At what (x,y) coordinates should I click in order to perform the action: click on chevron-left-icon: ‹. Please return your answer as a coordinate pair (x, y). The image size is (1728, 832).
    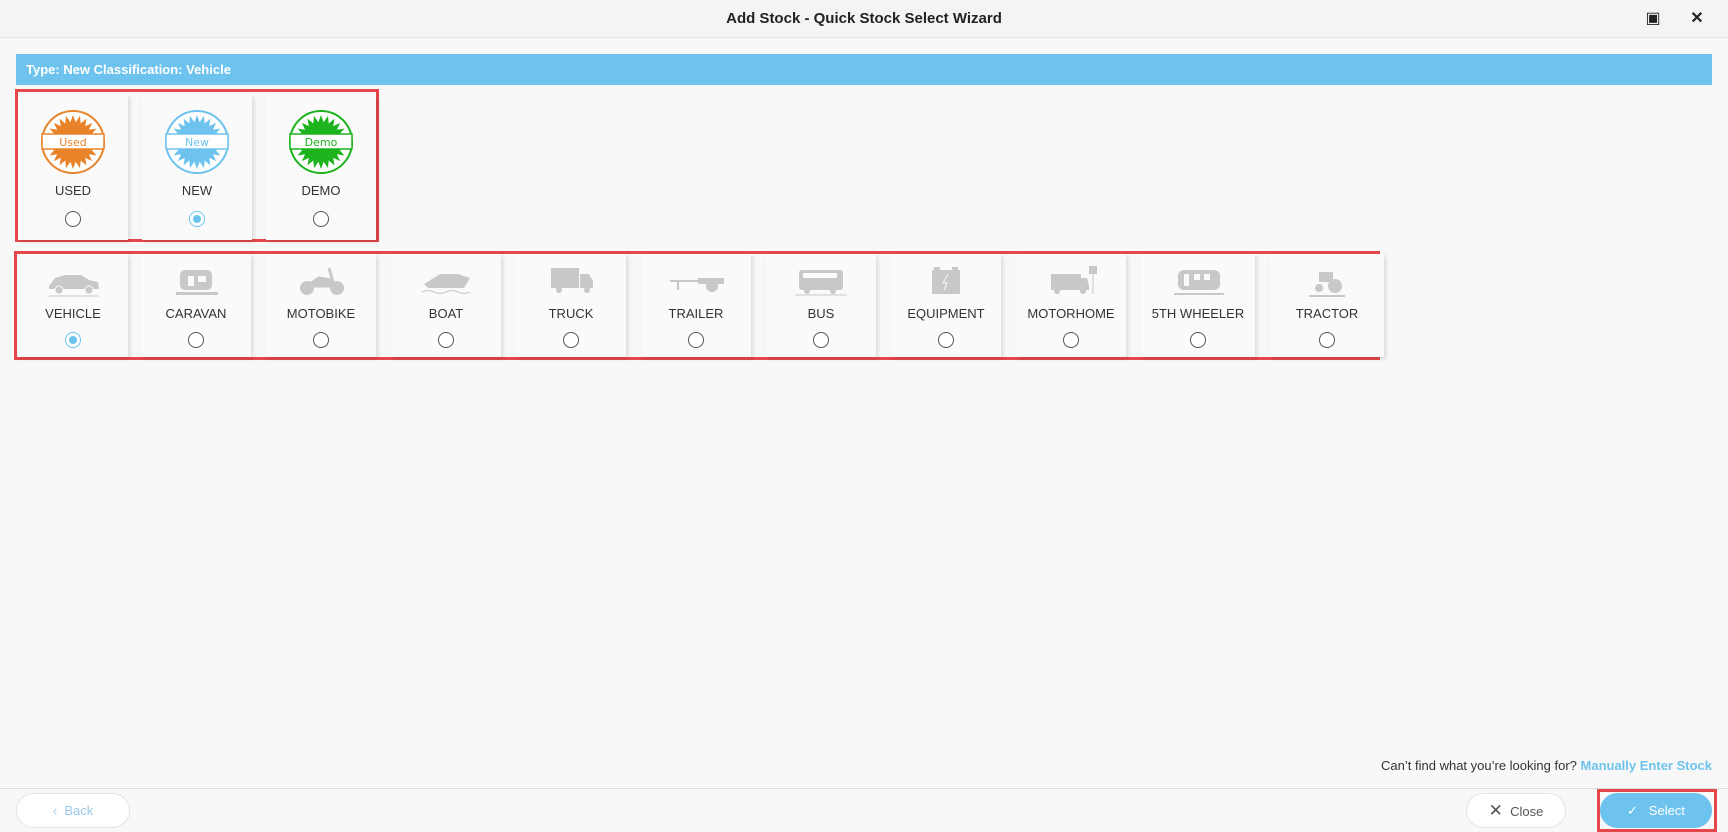
    Looking at the image, I should click on (55, 810).